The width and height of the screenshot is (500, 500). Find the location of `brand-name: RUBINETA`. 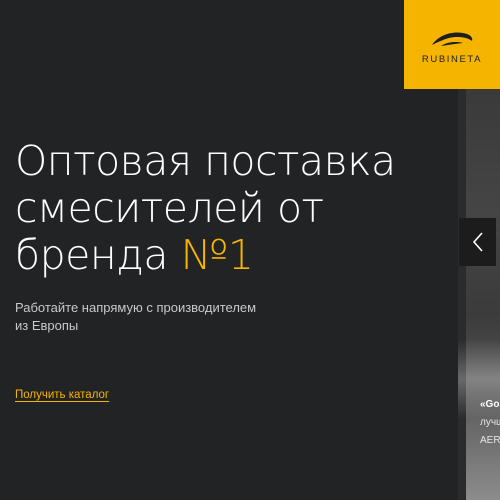

brand-name: RUBINETA is located at coordinates (452, 59).